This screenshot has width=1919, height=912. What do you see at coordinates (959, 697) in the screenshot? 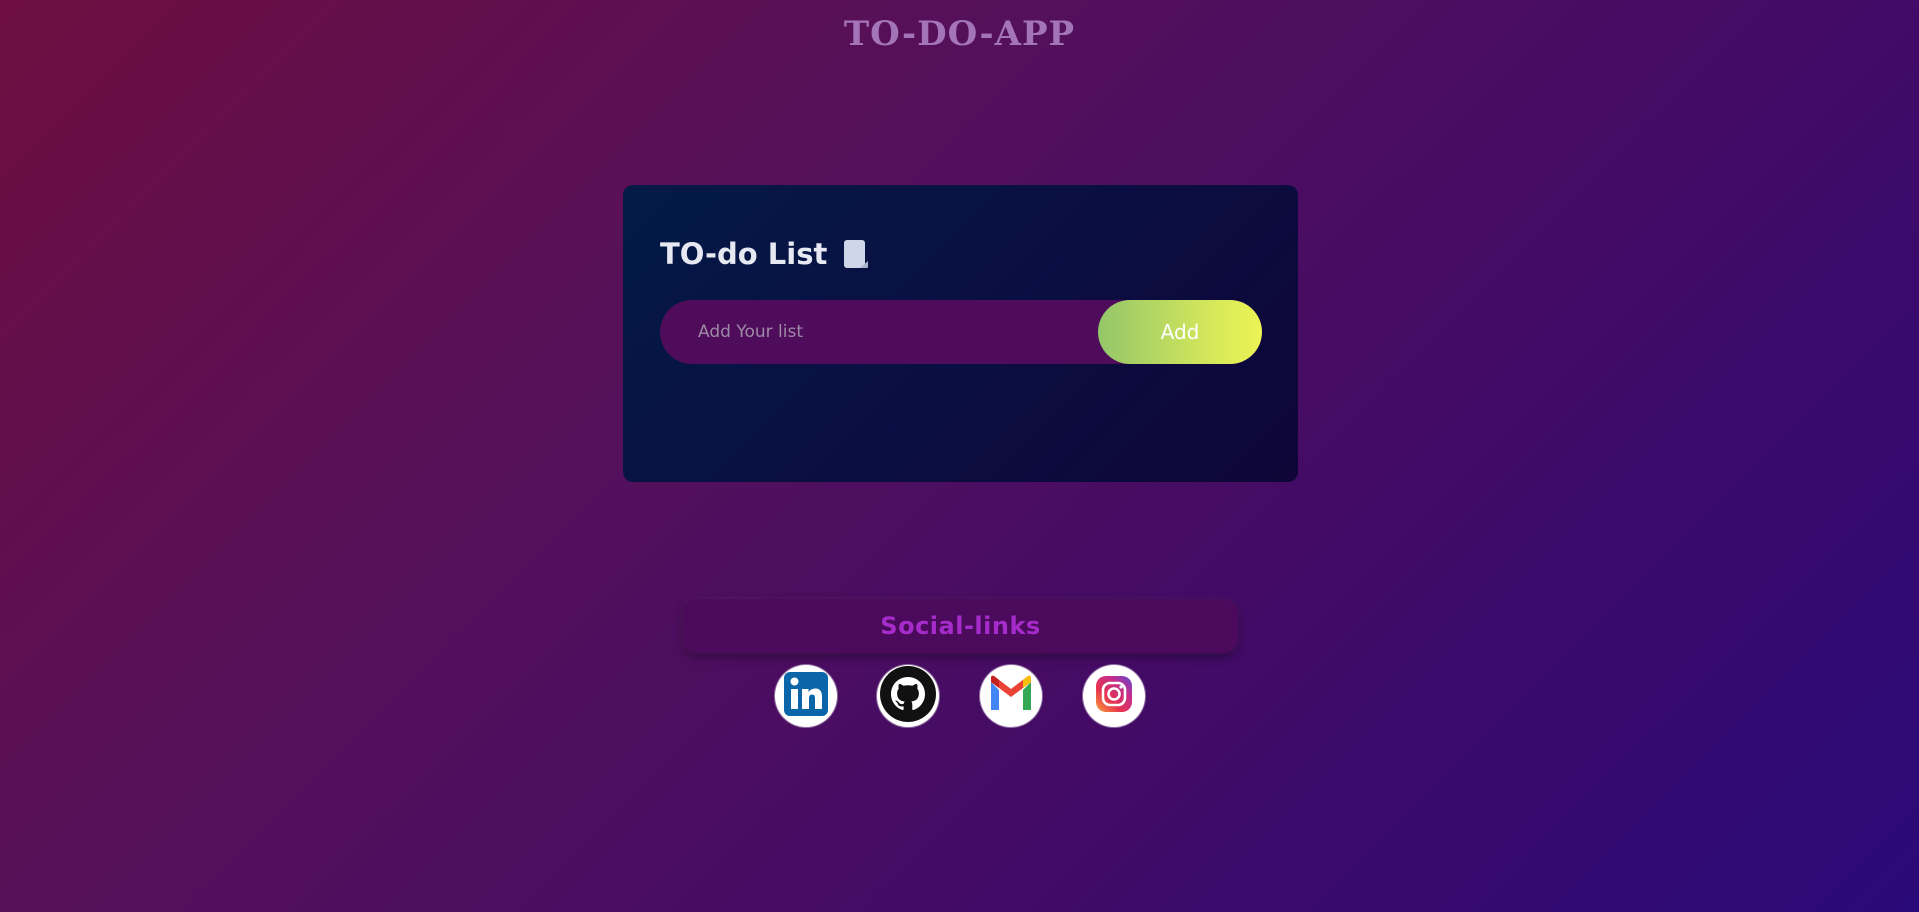
I see `social-icons` at bounding box center [959, 697].